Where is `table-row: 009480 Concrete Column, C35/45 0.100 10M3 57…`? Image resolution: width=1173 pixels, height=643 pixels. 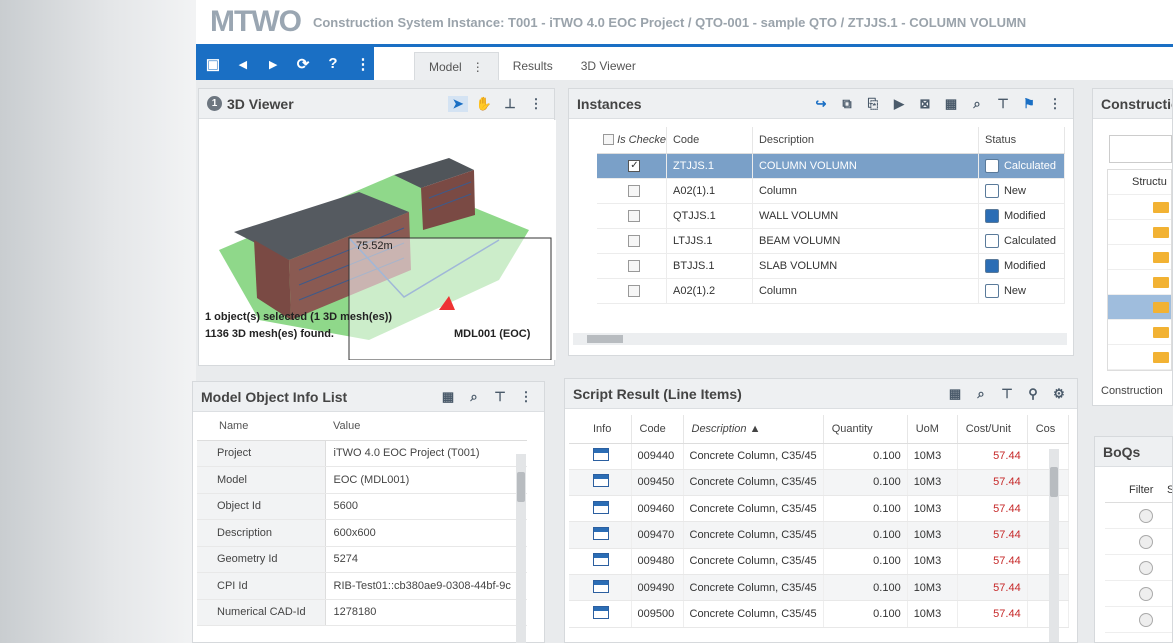 table-row: 009480 Concrete Column, C35/45 0.100 10M3 57… is located at coordinates (819, 561).